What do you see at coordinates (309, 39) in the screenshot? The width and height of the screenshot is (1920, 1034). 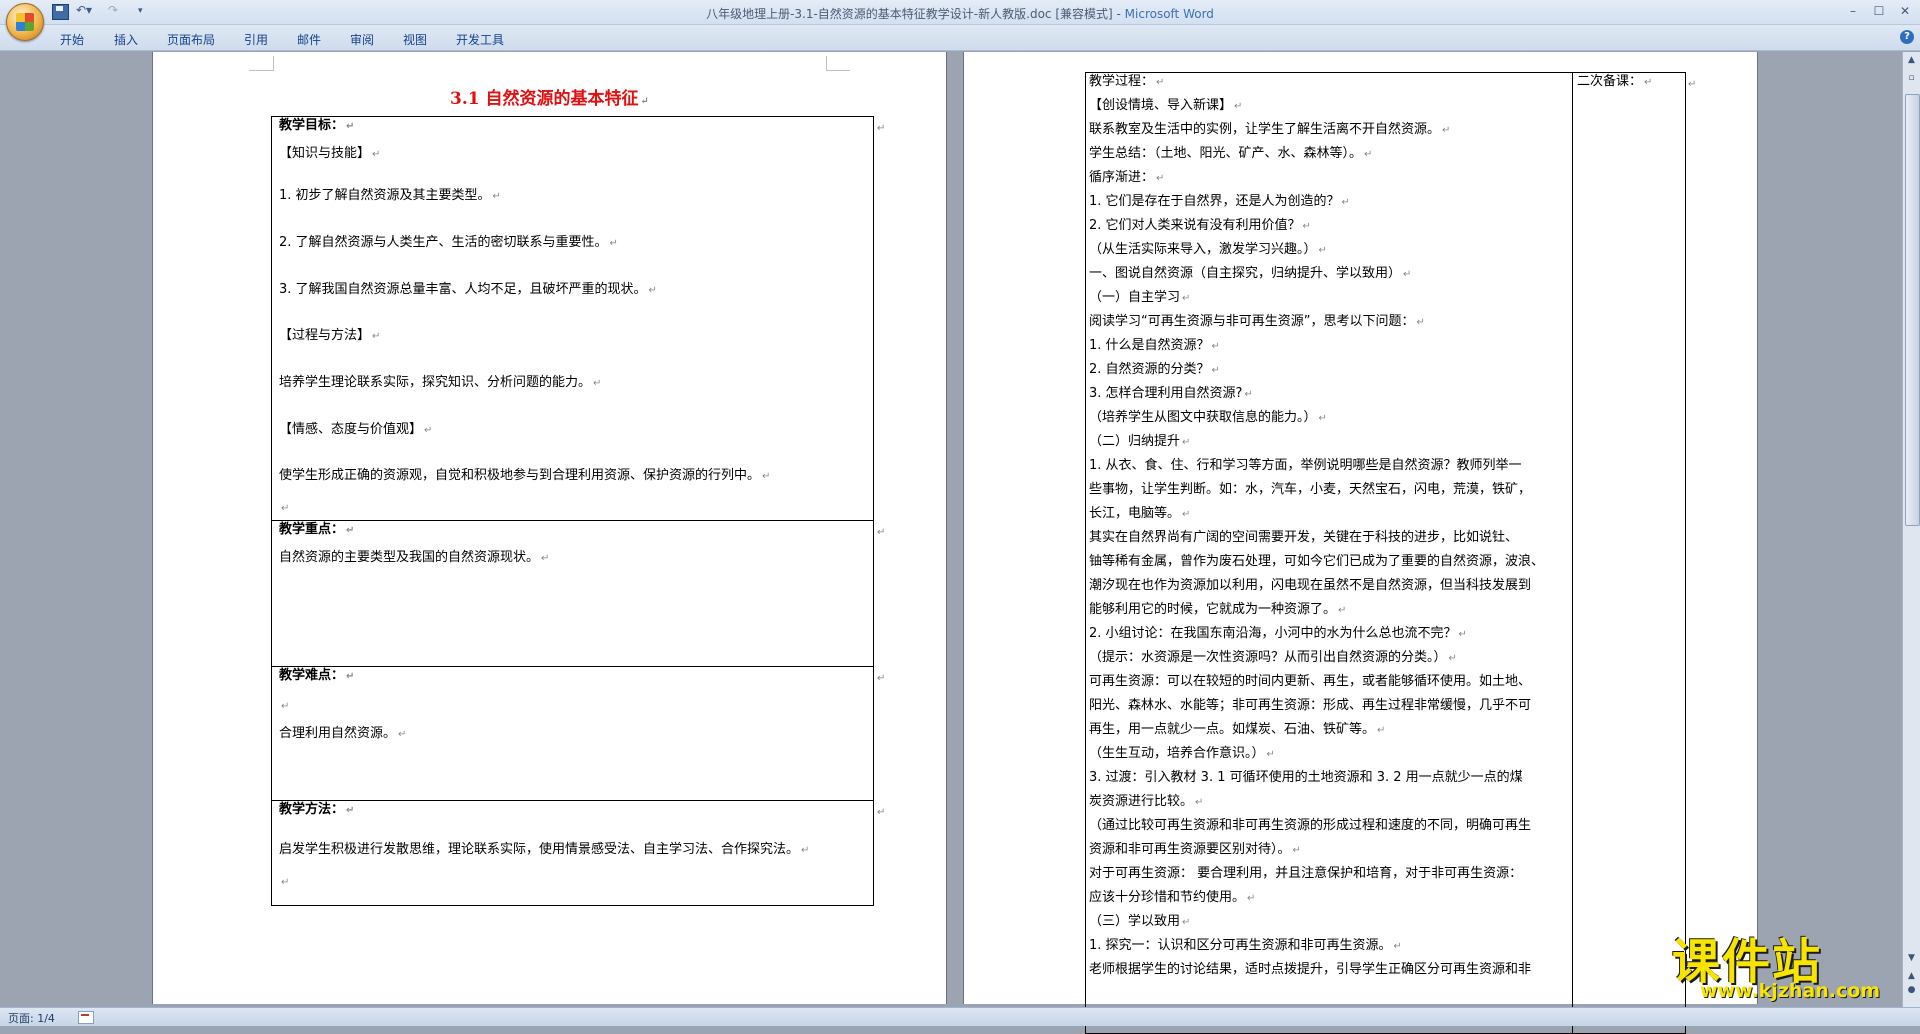 I see `tab-mailings: 邮件` at bounding box center [309, 39].